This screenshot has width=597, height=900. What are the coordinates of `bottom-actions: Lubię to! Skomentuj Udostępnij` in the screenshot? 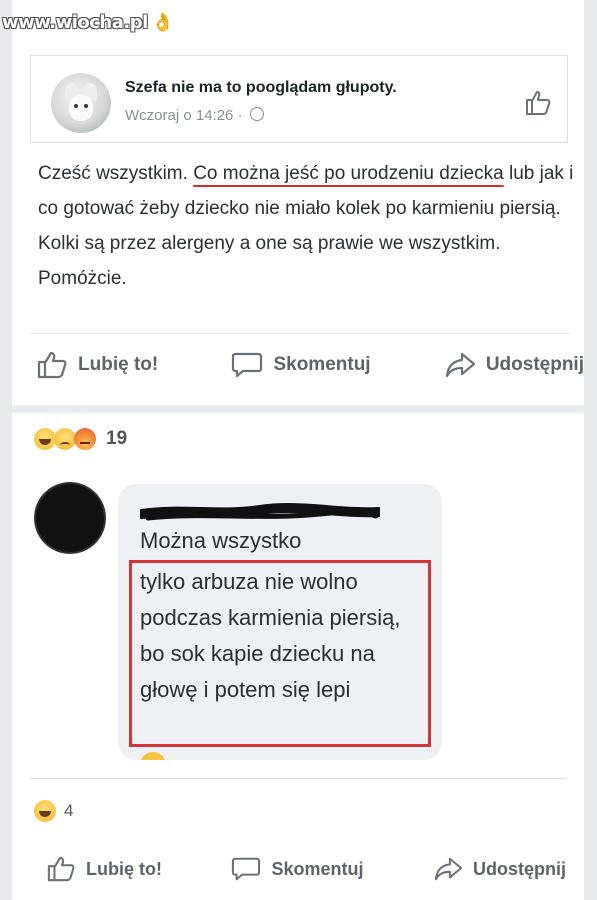 It's located at (306, 869).